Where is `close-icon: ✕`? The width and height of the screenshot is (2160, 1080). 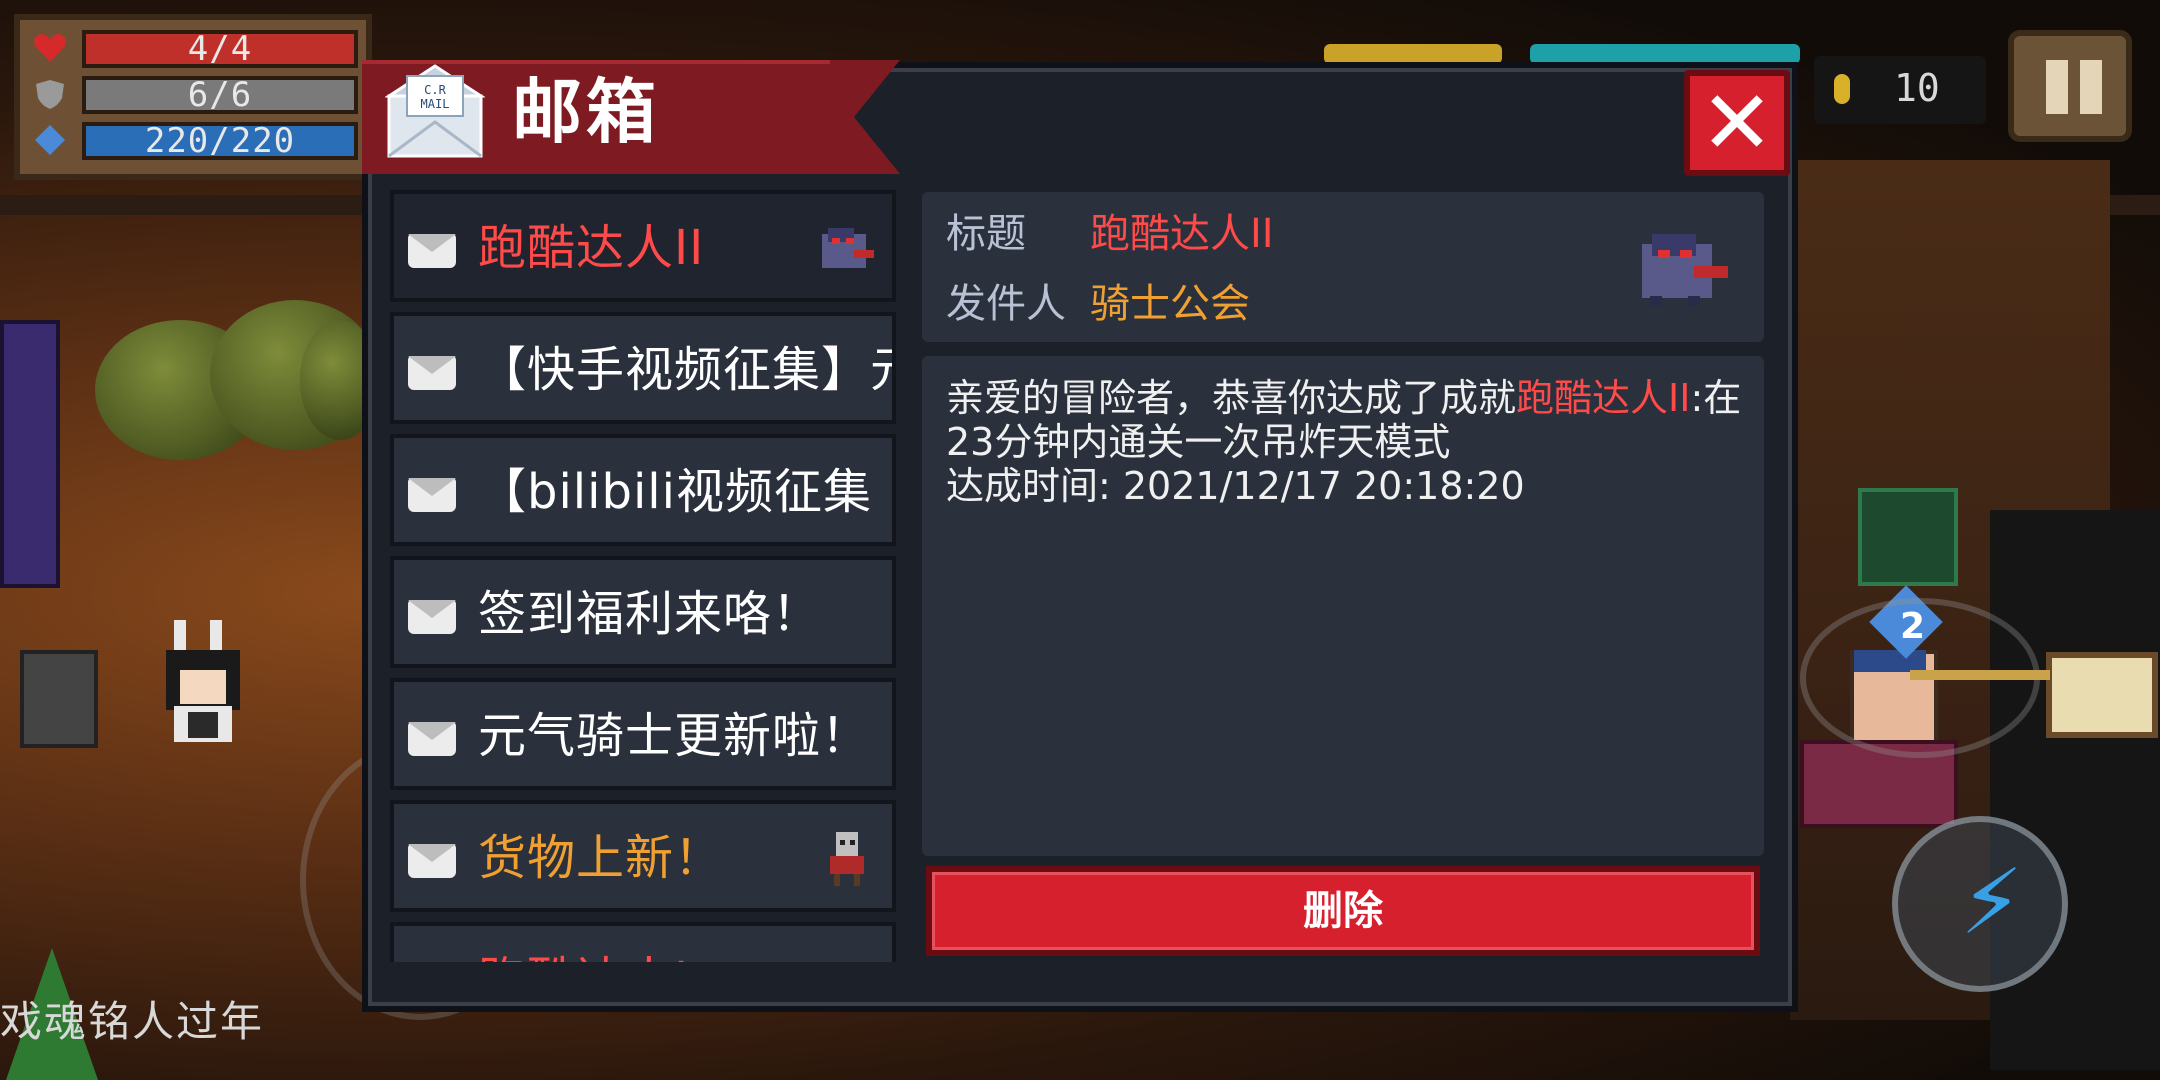 close-icon: ✕ is located at coordinates (1737, 122).